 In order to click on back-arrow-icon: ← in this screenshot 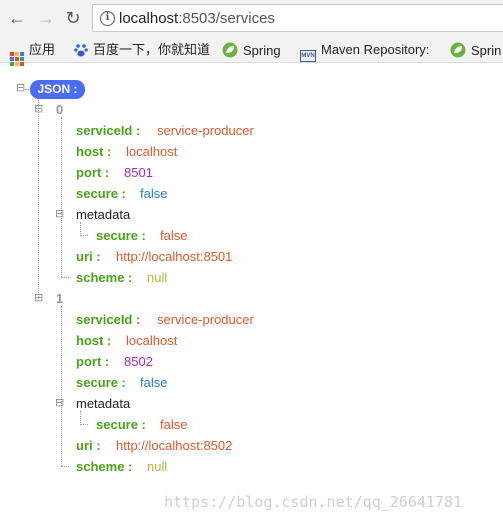, I will do `click(17, 18)`.